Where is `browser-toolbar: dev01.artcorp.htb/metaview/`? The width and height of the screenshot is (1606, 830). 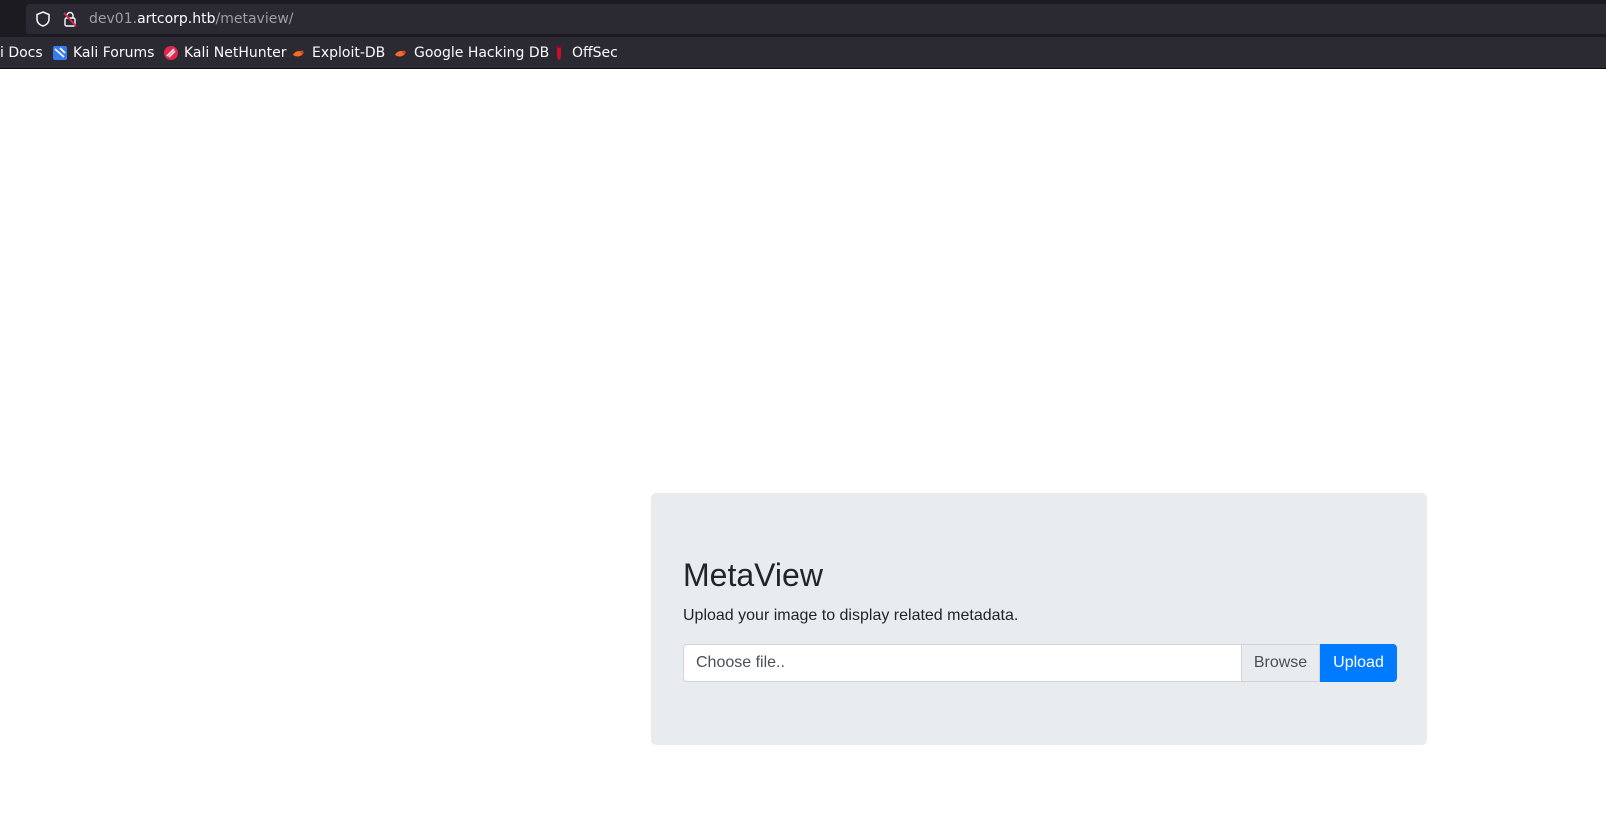
browser-toolbar: dev01.artcorp.htb/metaview/ is located at coordinates (803, 18).